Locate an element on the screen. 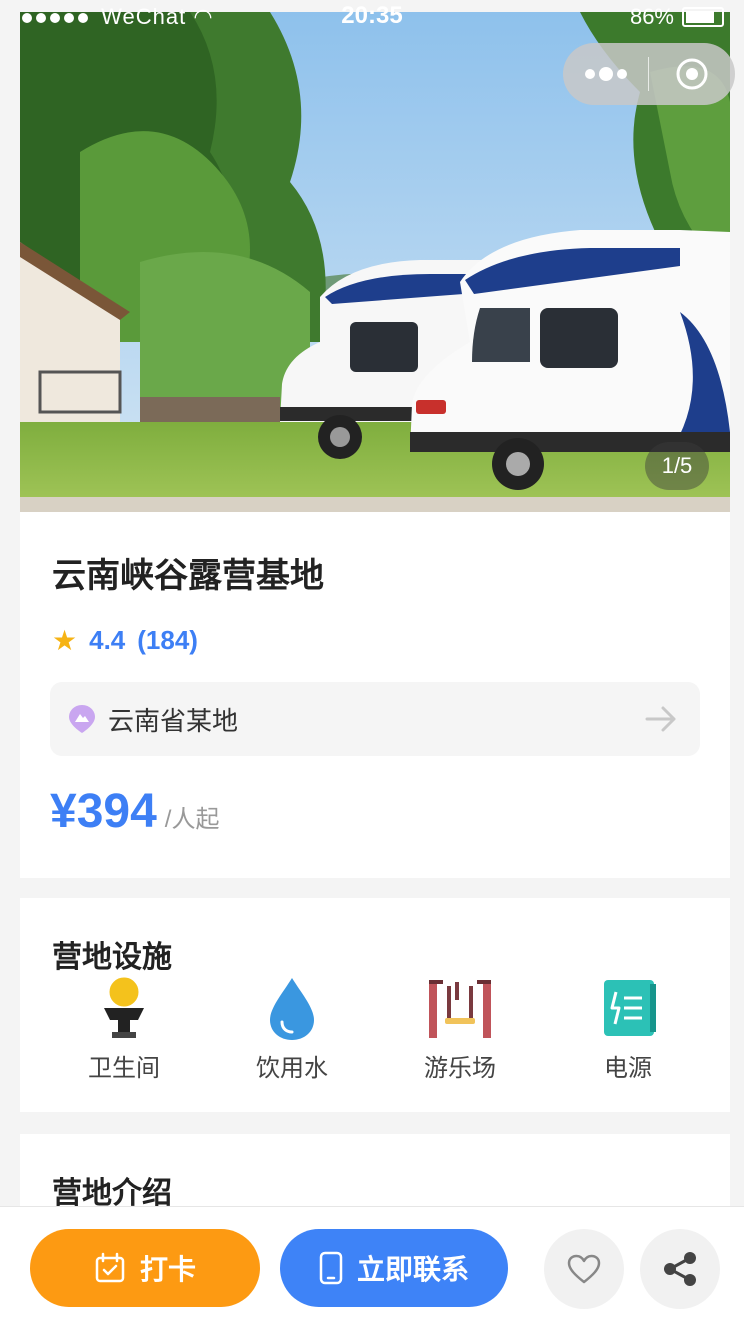  miniprogram-capsule is located at coordinates (649, 74).